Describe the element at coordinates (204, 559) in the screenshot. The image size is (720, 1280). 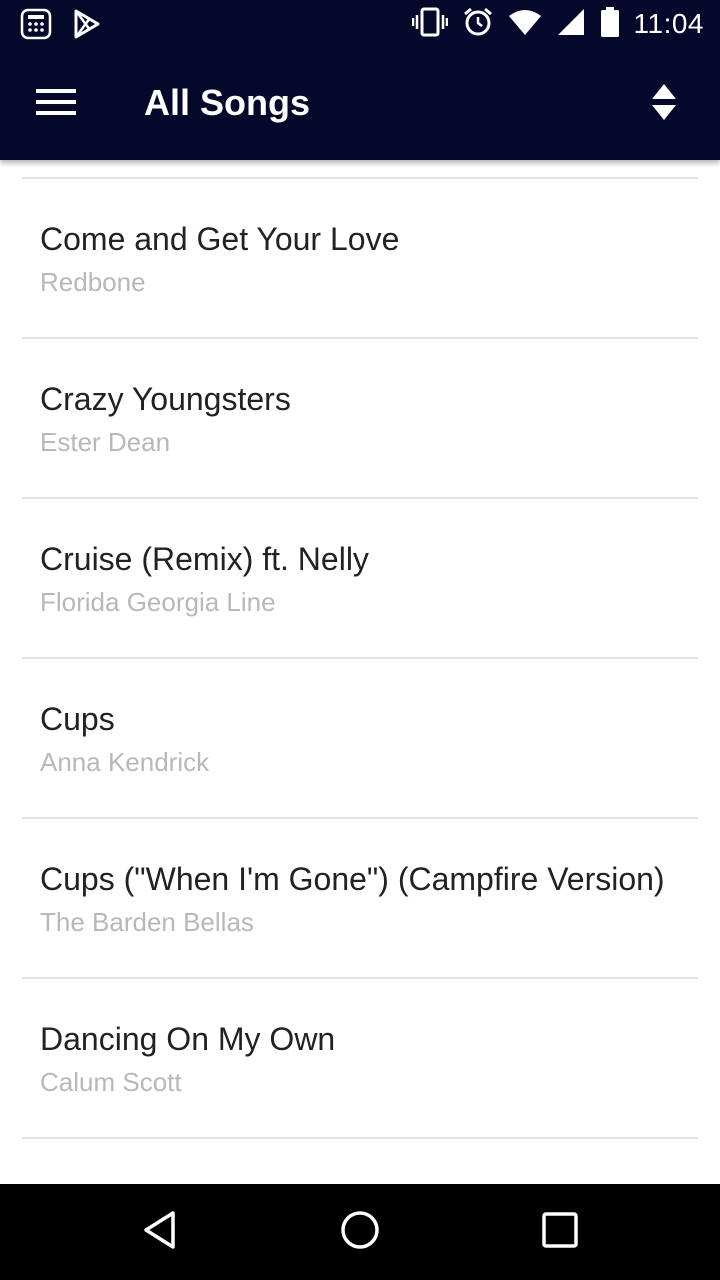
I see `song-title: Cruise (Remix) ft. Nelly` at that location.